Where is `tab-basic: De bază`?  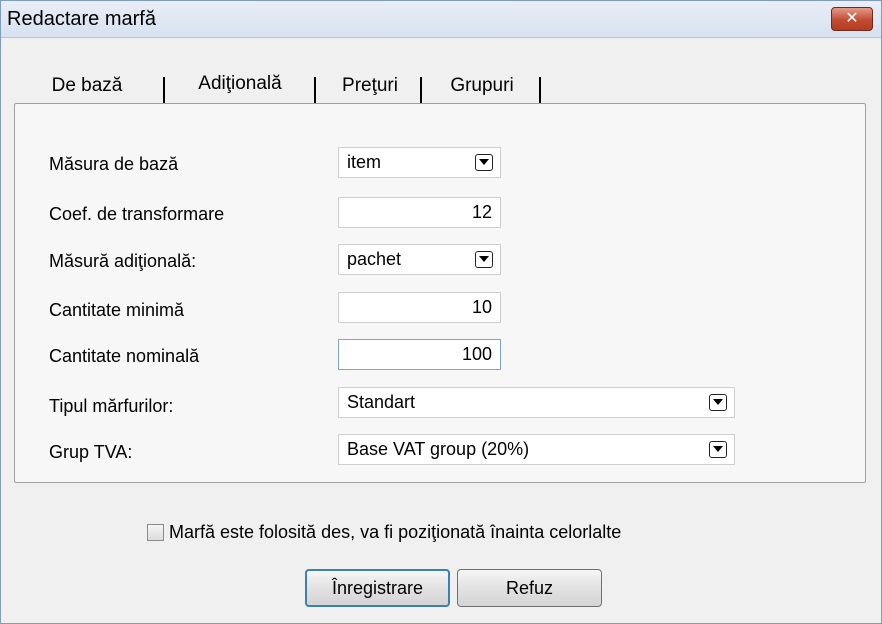 tab-basic: De bază is located at coordinates (87, 86).